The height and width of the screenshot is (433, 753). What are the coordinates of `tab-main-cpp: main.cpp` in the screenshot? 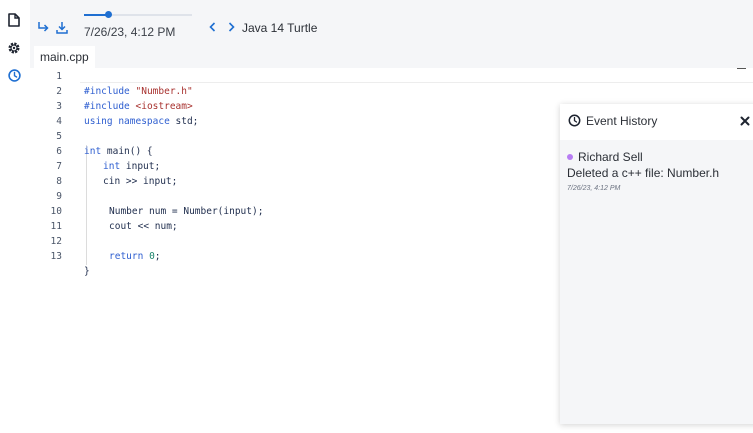 It's located at (64, 57).